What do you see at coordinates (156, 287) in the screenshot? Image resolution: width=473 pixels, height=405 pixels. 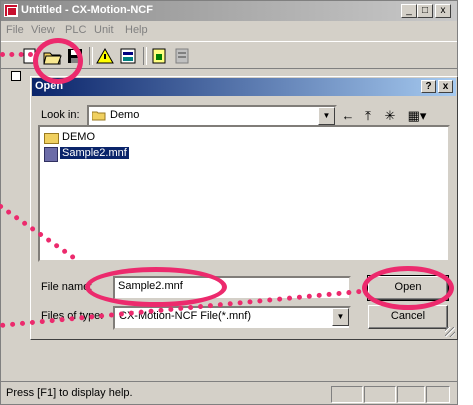 I see `highlight-ring-file-name` at bounding box center [156, 287].